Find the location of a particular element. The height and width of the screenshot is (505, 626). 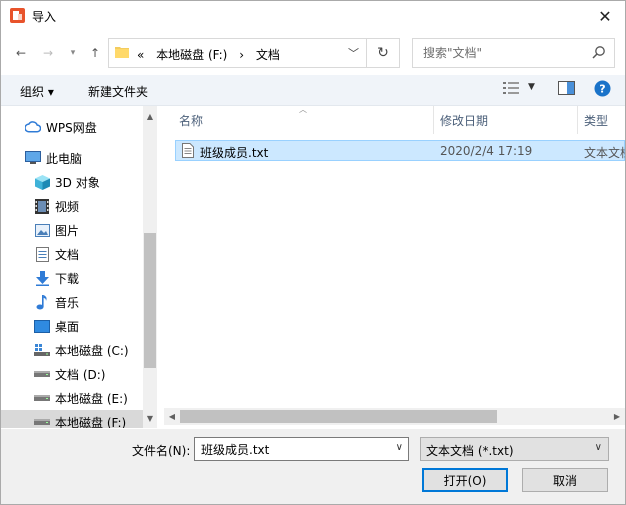

view-options-button is located at coordinates (511, 89).